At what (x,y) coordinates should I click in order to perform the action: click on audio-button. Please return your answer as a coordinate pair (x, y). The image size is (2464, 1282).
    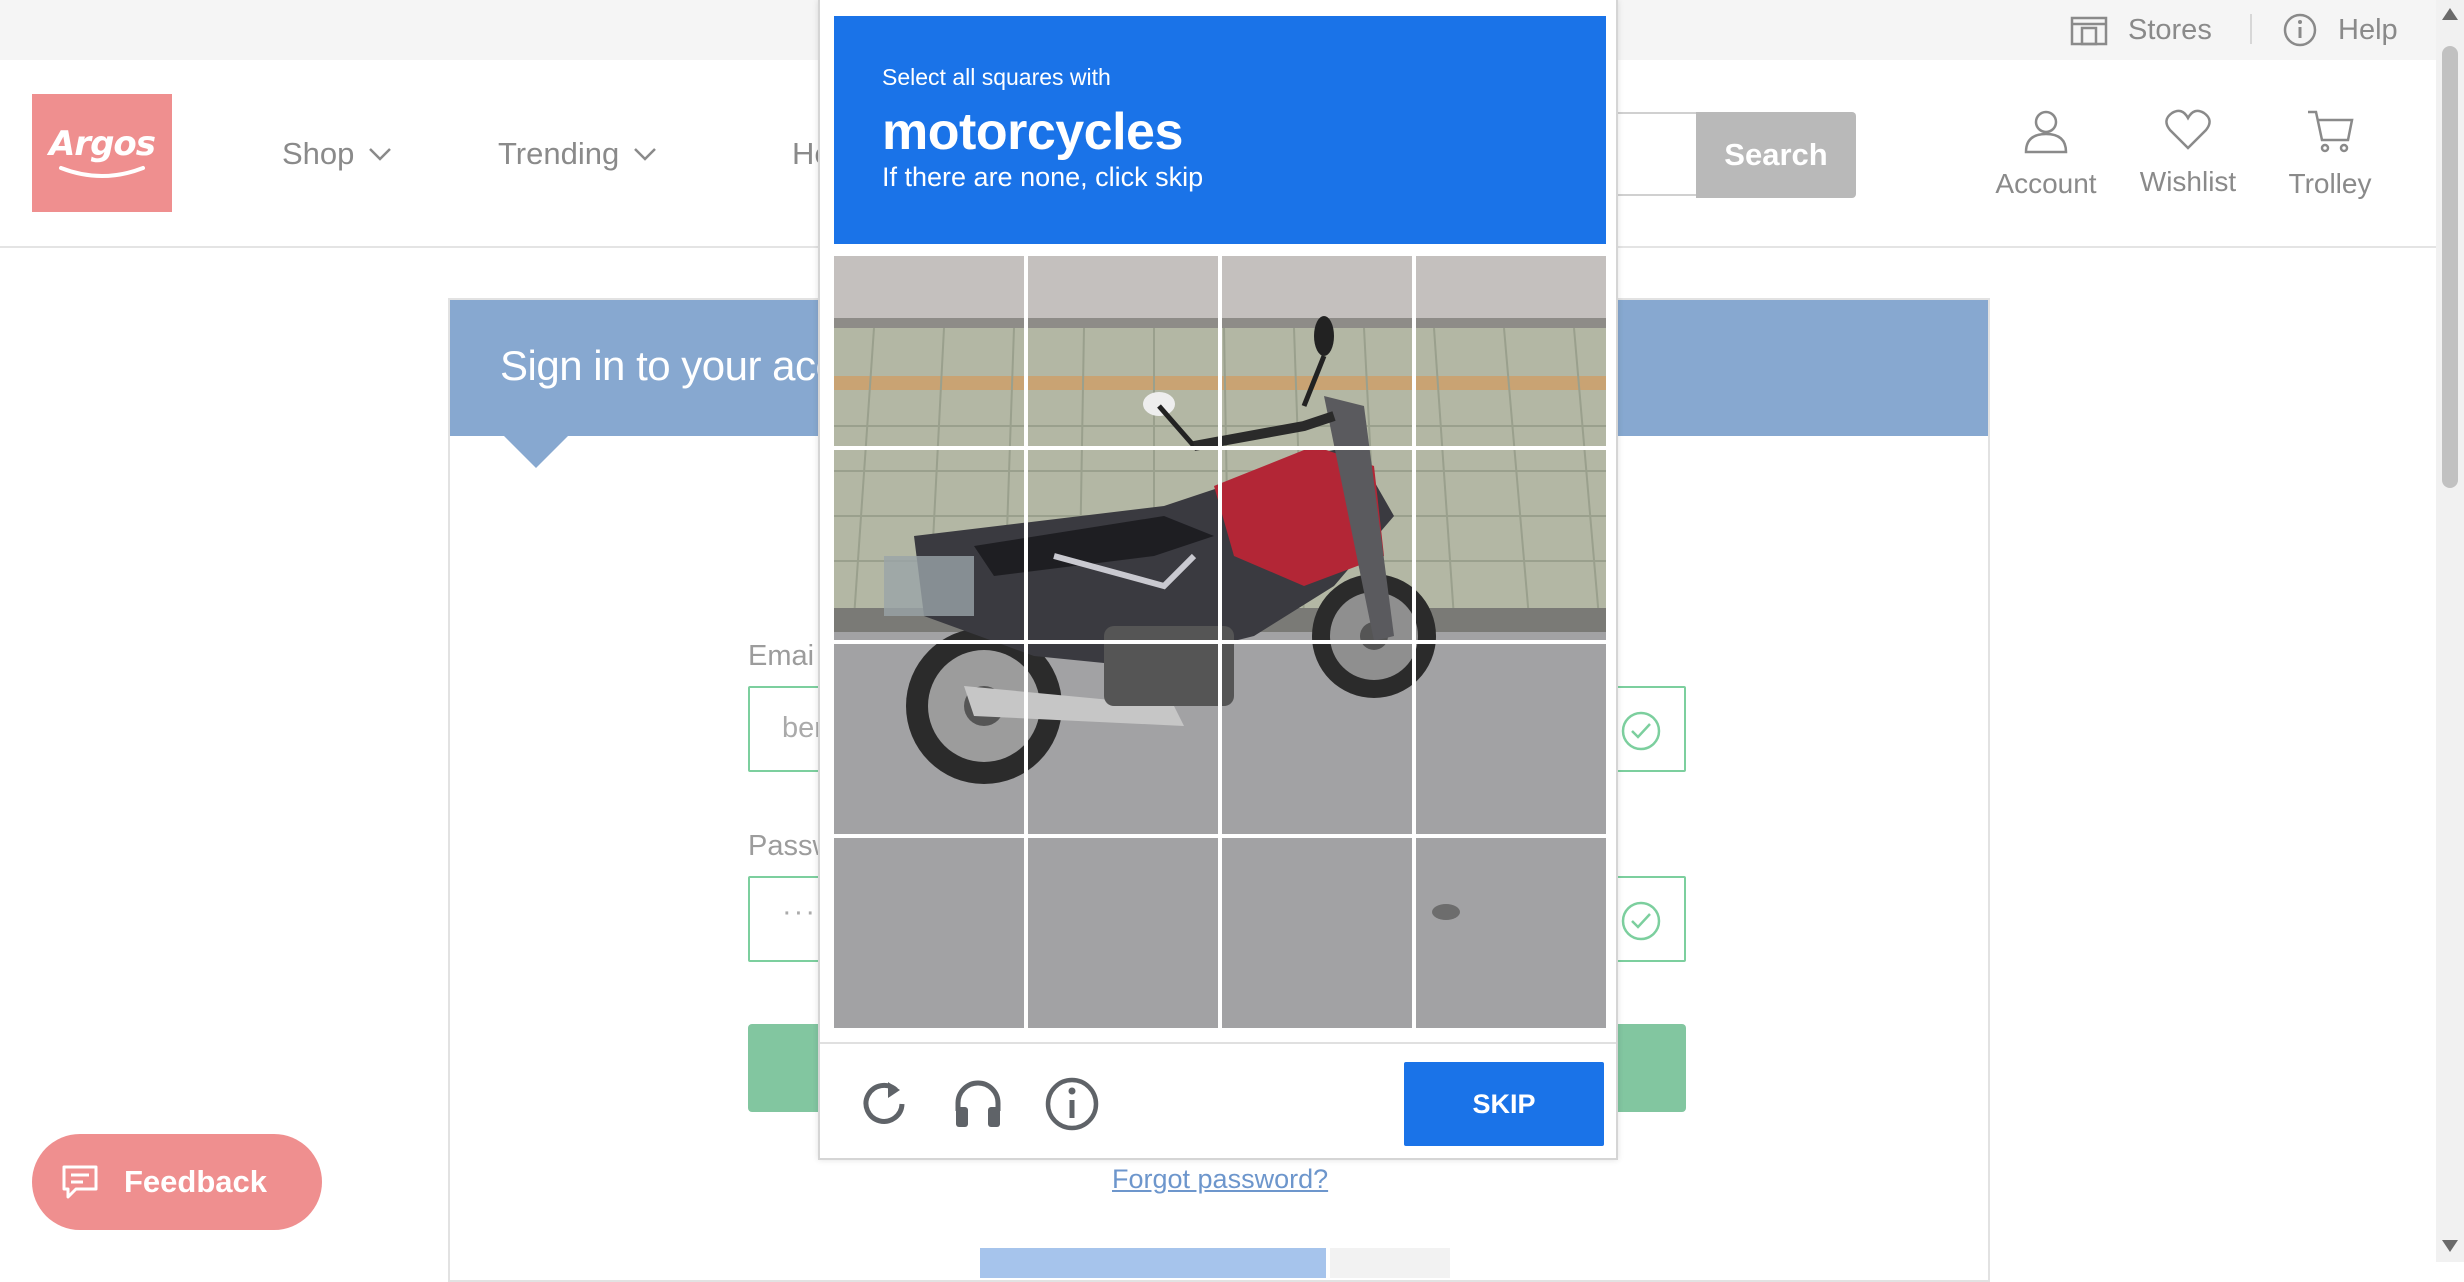
    Looking at the image, I should click on (978, 1104).